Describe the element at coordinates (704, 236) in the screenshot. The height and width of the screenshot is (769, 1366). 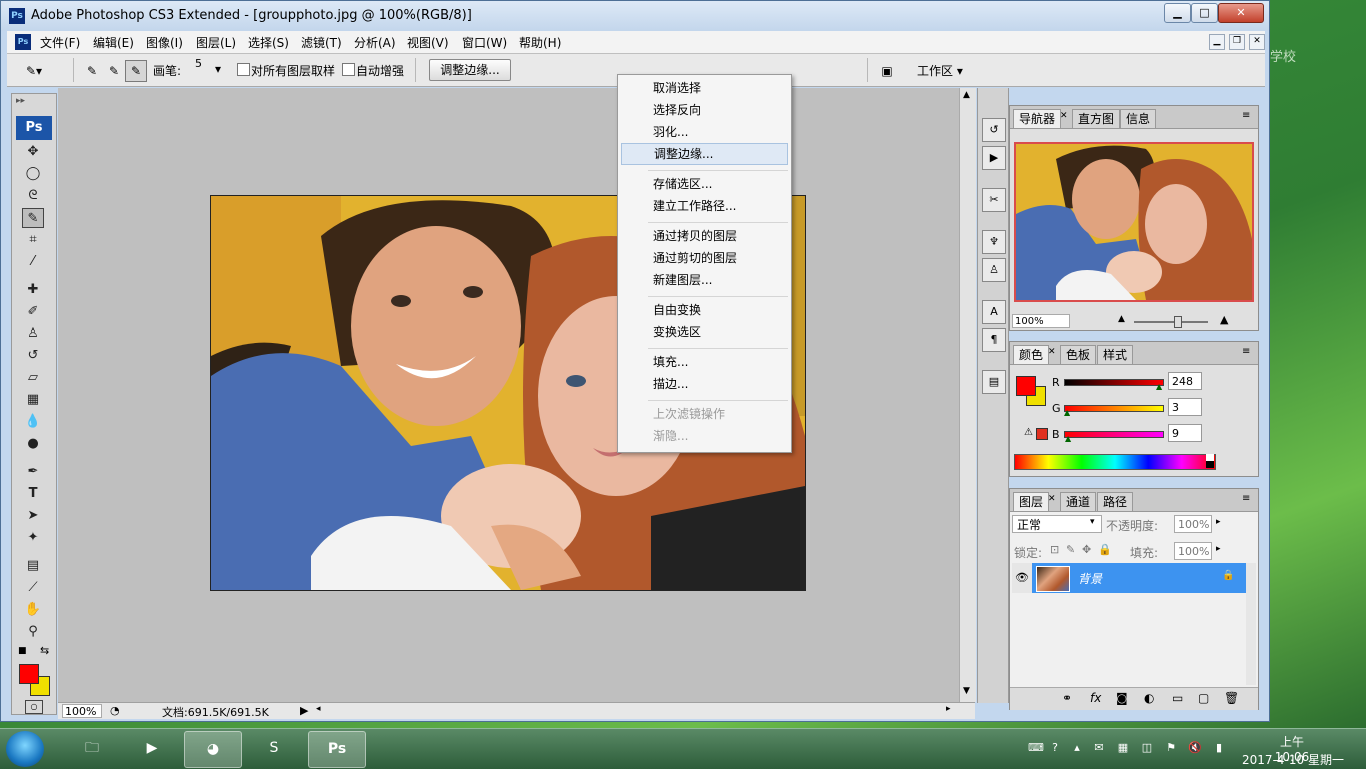
I see `menu-item-layer-via-copy: 通过拷贝的图层` at that location.